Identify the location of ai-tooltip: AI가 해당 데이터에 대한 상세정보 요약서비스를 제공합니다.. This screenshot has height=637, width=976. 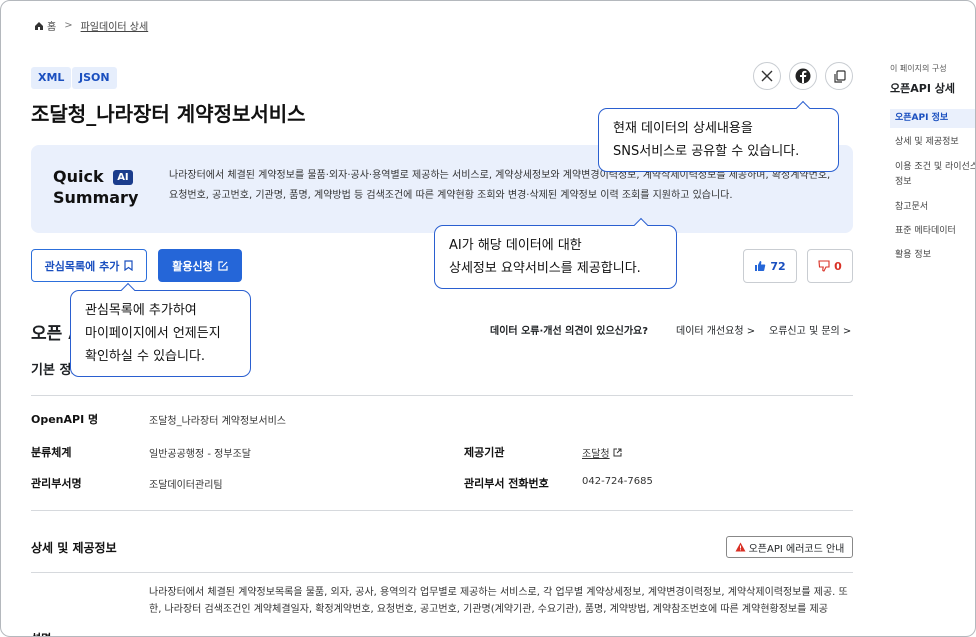
(555, 253).